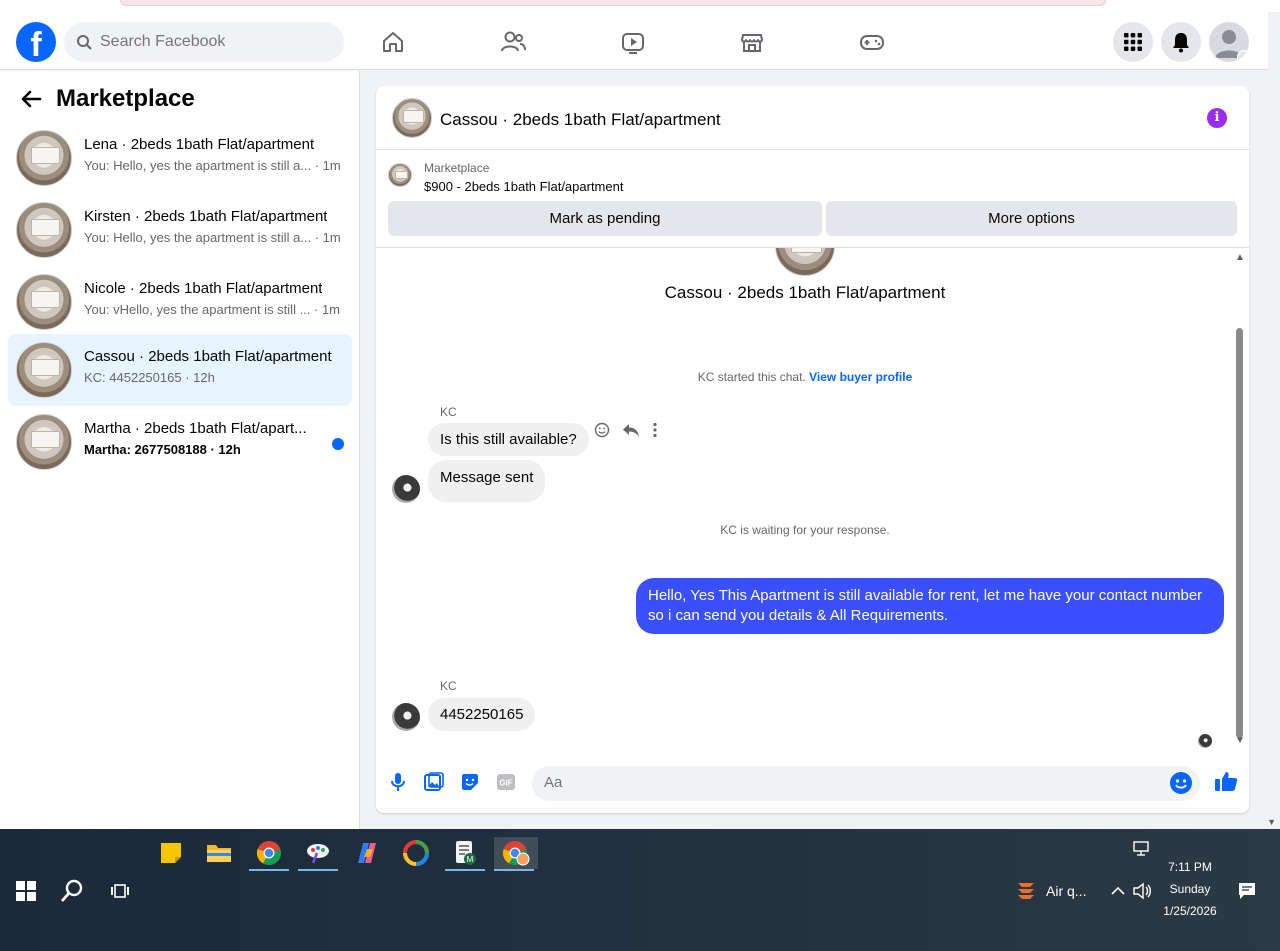 The height and width of the screenshot is (951, 1280). I want to click on photos-app-icon, so click(416, 853).